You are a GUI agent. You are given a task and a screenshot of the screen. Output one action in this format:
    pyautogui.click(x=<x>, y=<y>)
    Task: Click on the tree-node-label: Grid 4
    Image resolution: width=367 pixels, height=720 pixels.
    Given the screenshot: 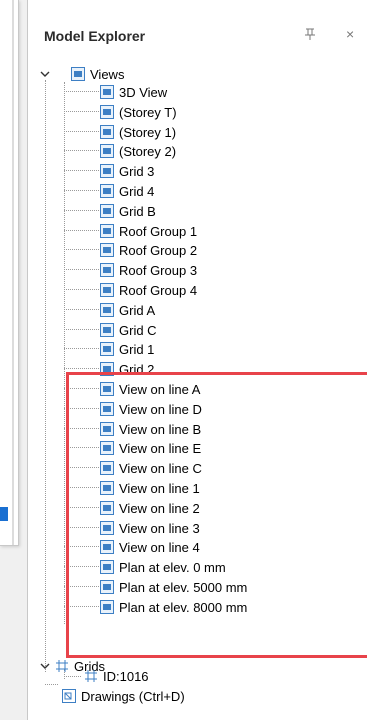 What is the action you would take?
    pyautogui.click(x=137, y=191)
    